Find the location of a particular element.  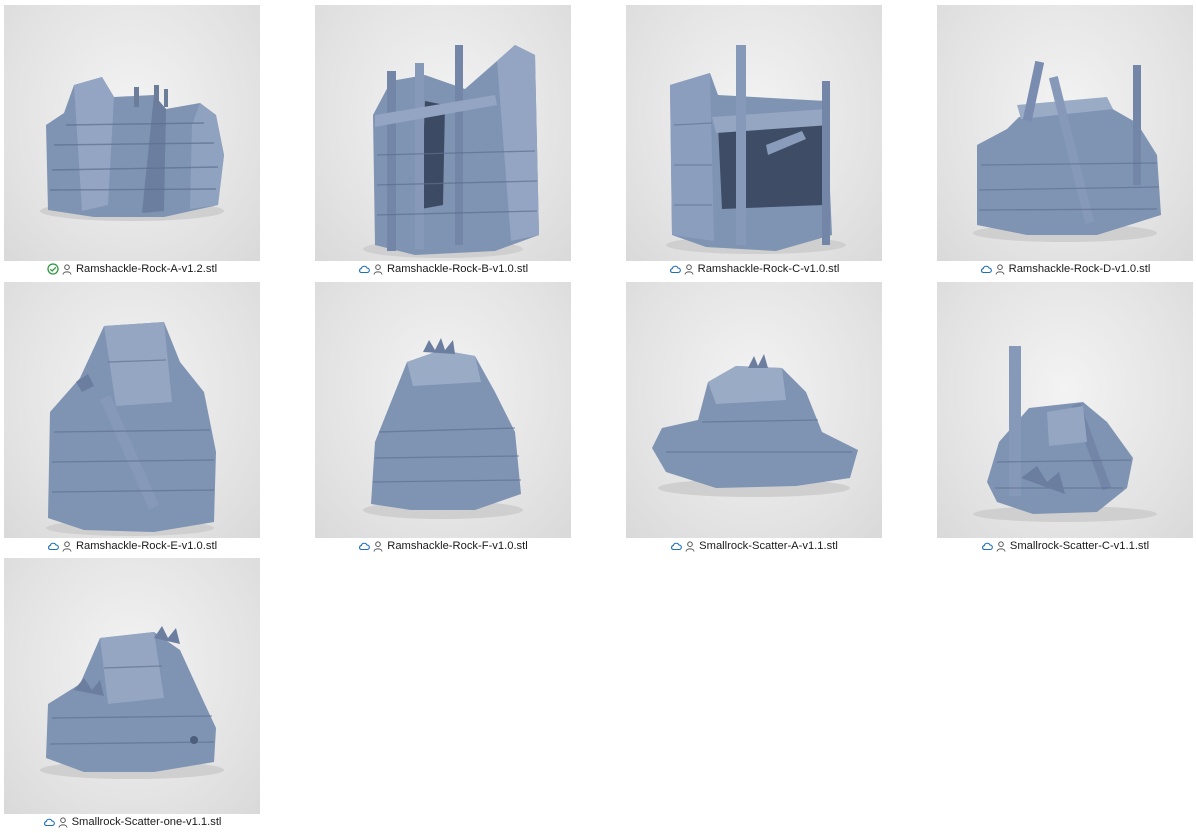

file-name: Smallrock-Scatter-C-v1.1.stl is located at coordinates (1079, 546).